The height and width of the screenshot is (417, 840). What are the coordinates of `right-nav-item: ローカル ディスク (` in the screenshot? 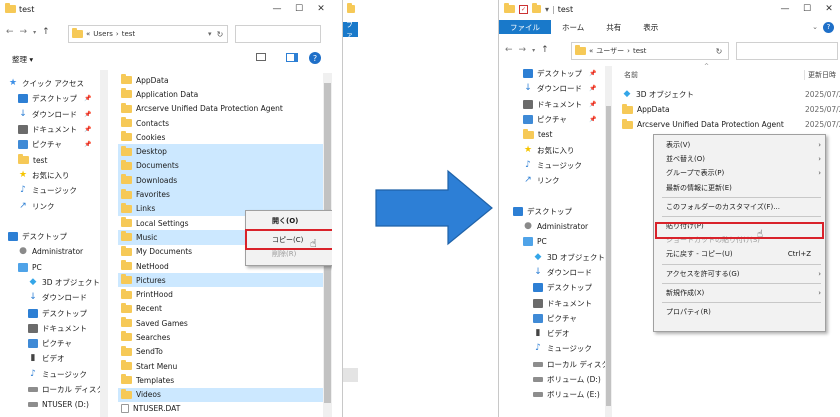 It's located at (557, 364).